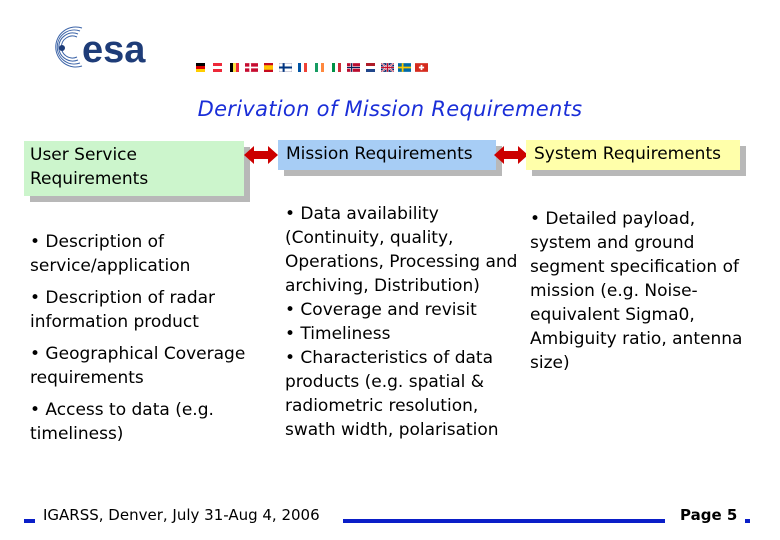  What do you see at coordinates (181, 515) in the screenshot?
I see `footer-event: IGARSS, Denver, July 31-Aug 4, 2006` at bounding box center [181, 515].